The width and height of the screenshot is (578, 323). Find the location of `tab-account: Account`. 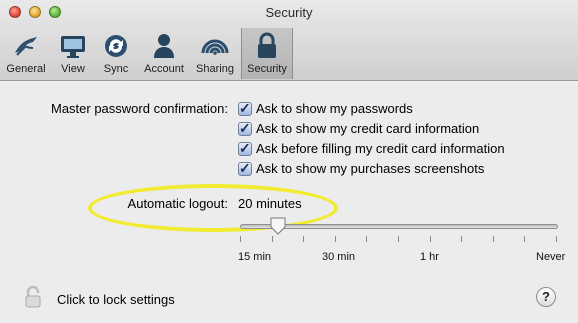

tab-account: Account is located at coordinates (164, 53).